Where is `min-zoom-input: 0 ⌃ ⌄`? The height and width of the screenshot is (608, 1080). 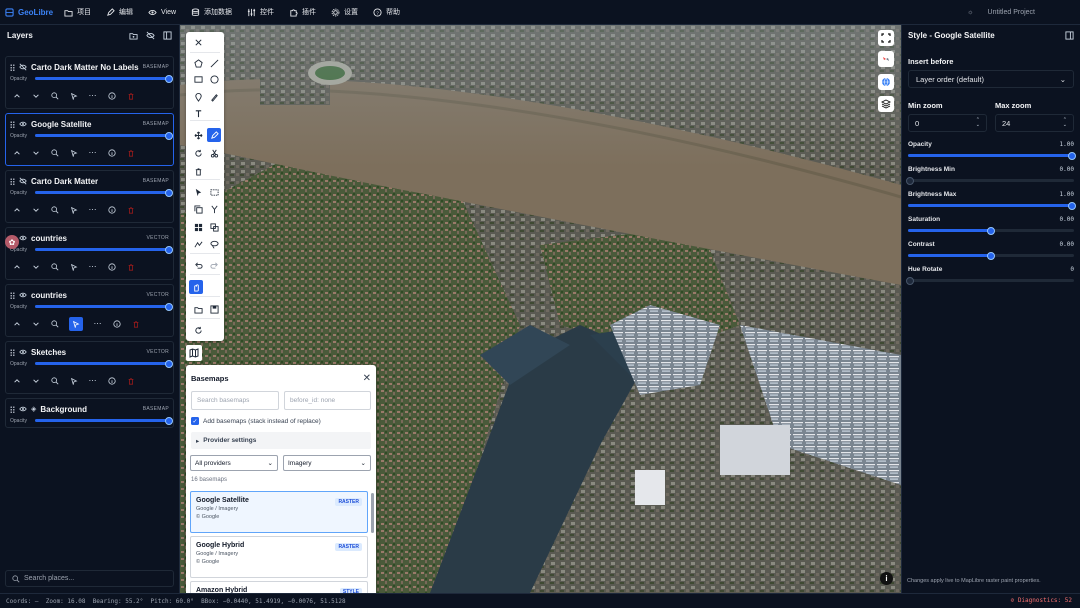
min-zoom-input: 0 ⌃ ⌄ is located at coordinates (947, 123).